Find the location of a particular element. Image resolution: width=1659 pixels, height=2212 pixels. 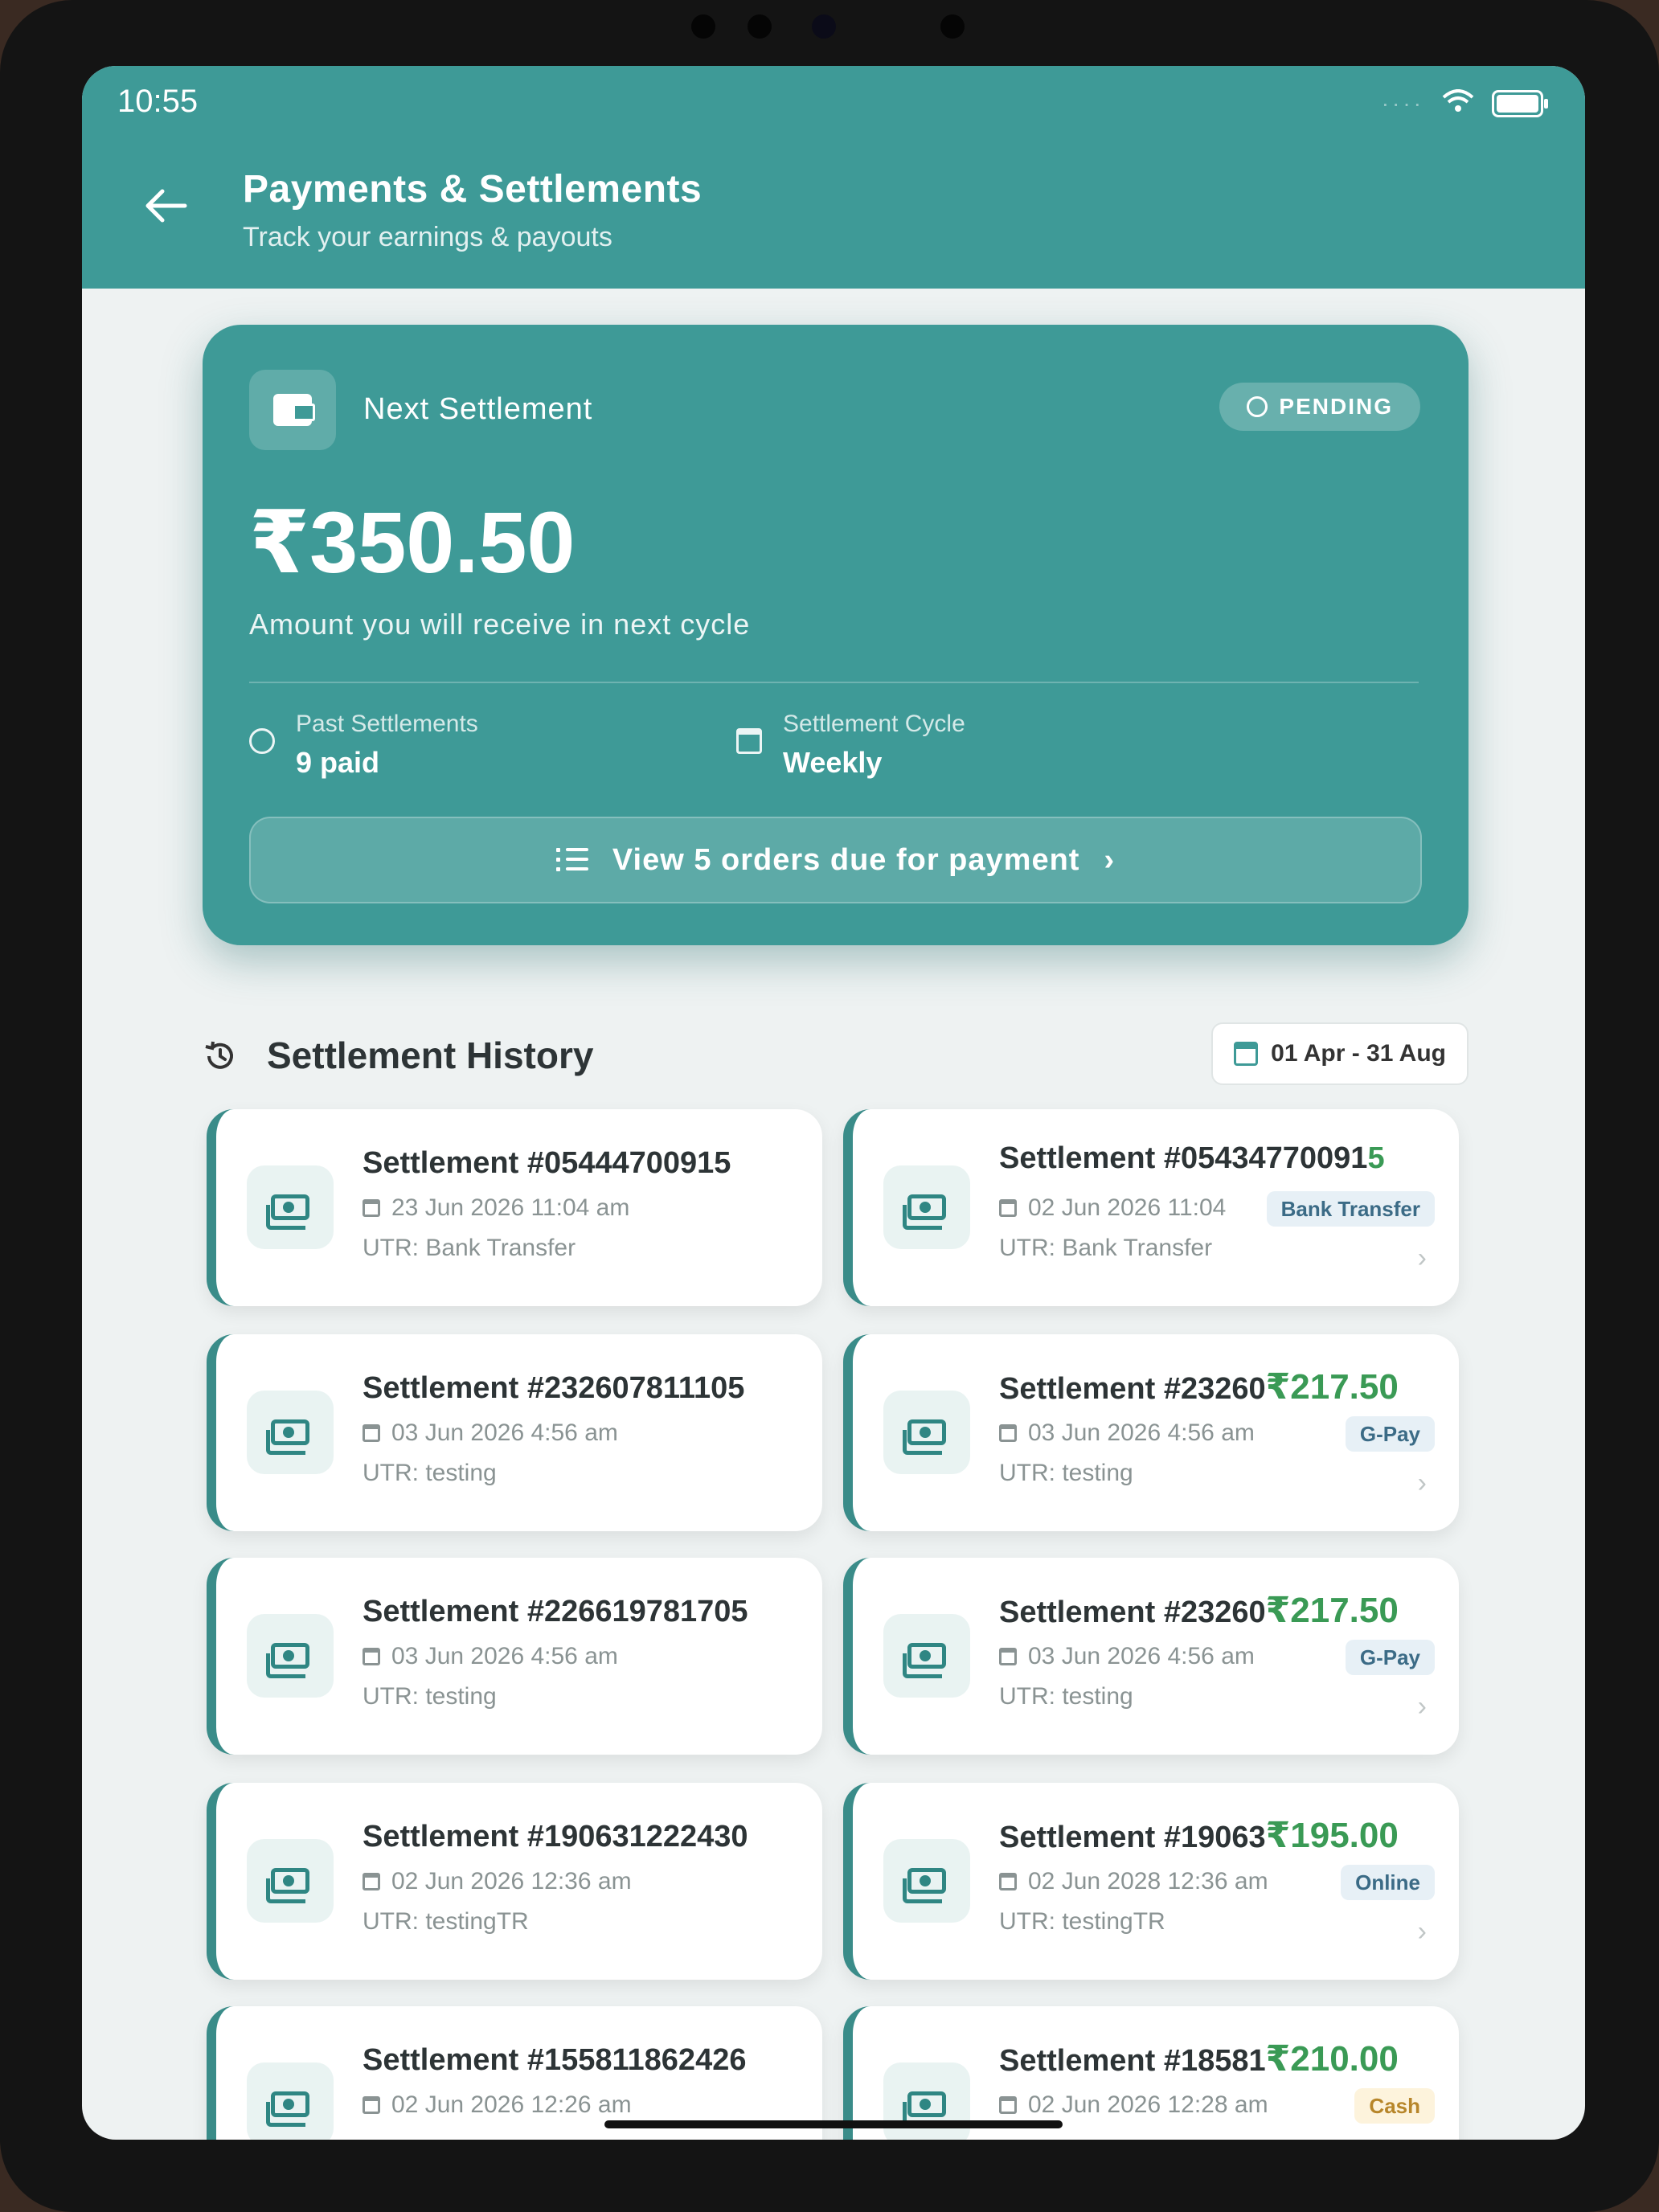

date-range-label: 01 Apr - 31 Aug is located at coordinates (1358, 1053).